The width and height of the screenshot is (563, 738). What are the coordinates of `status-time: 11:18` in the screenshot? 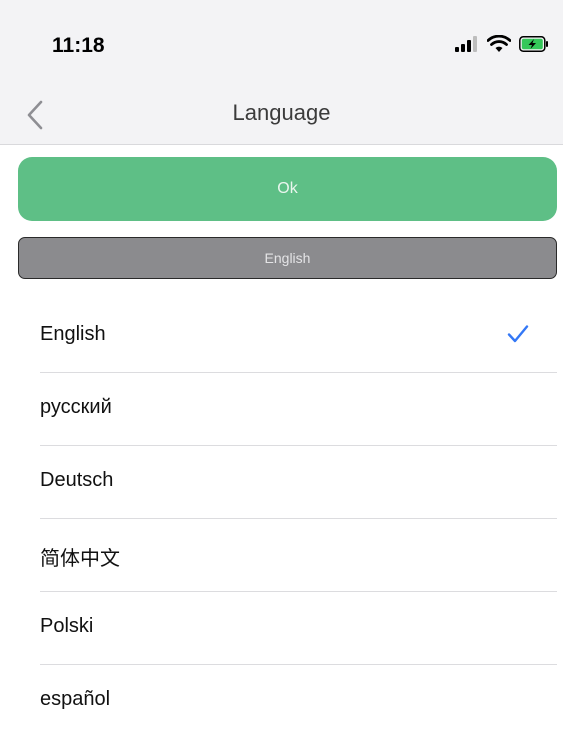 It's located at (78, 45).